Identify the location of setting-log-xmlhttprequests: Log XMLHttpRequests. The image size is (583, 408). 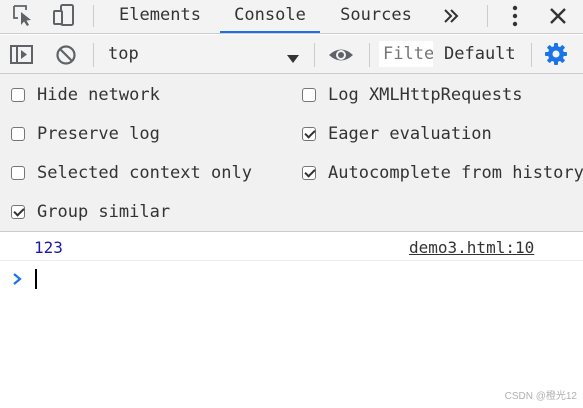
(412, 95).